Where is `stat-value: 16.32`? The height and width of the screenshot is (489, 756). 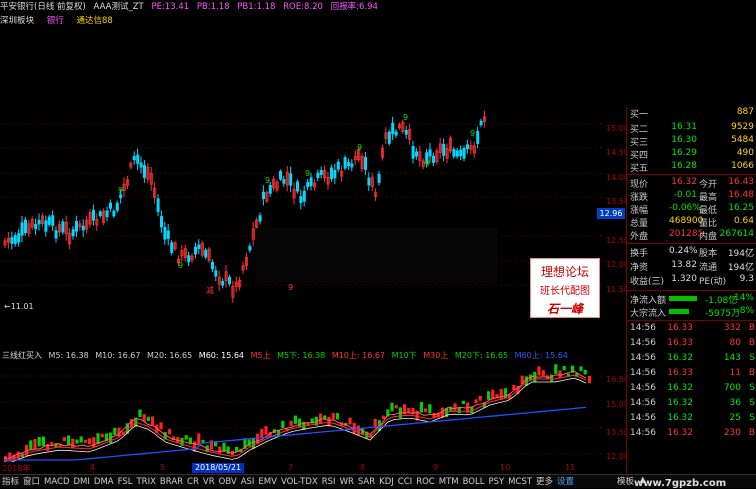 stat-value: 16.32 is located at coordinates (684, 182).